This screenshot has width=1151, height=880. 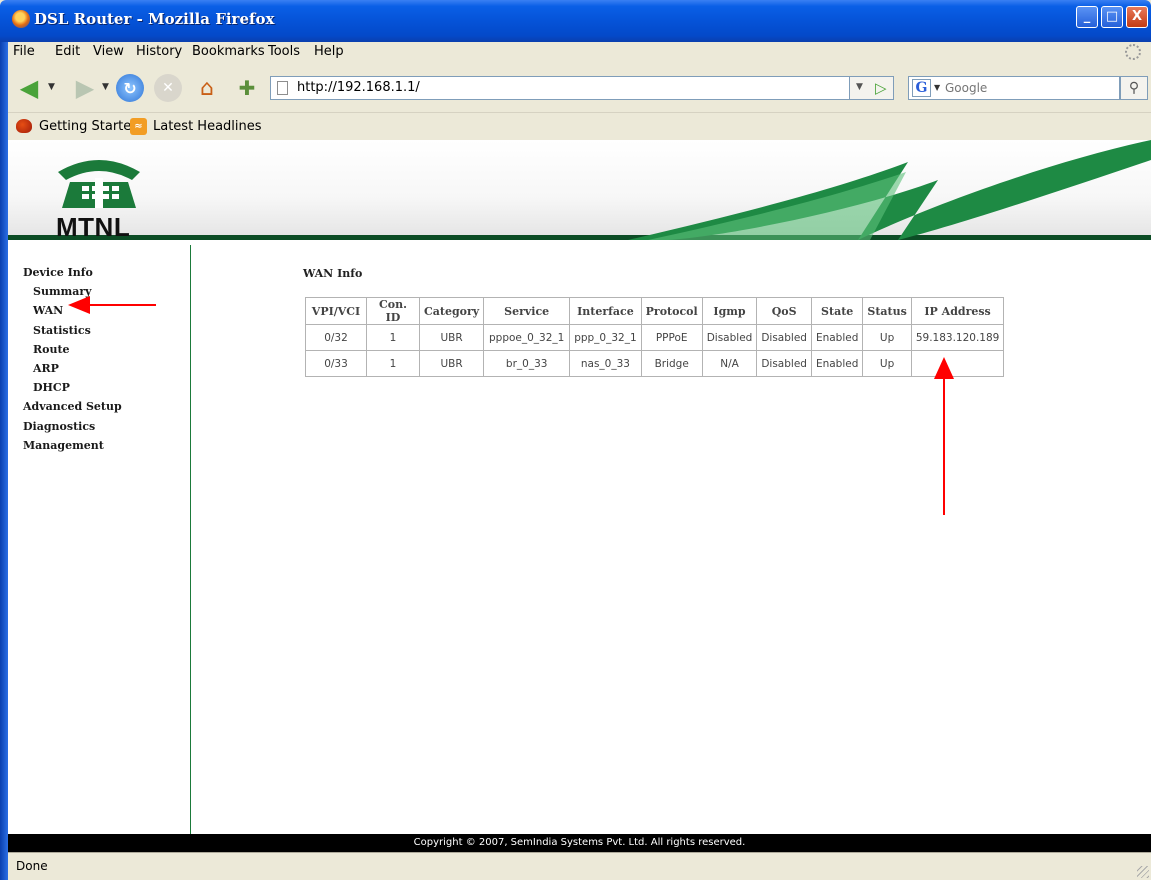 I want to click on title-bar: DSL Router - Mozilla Firefox _ □ X, so click(x=575, y=21).